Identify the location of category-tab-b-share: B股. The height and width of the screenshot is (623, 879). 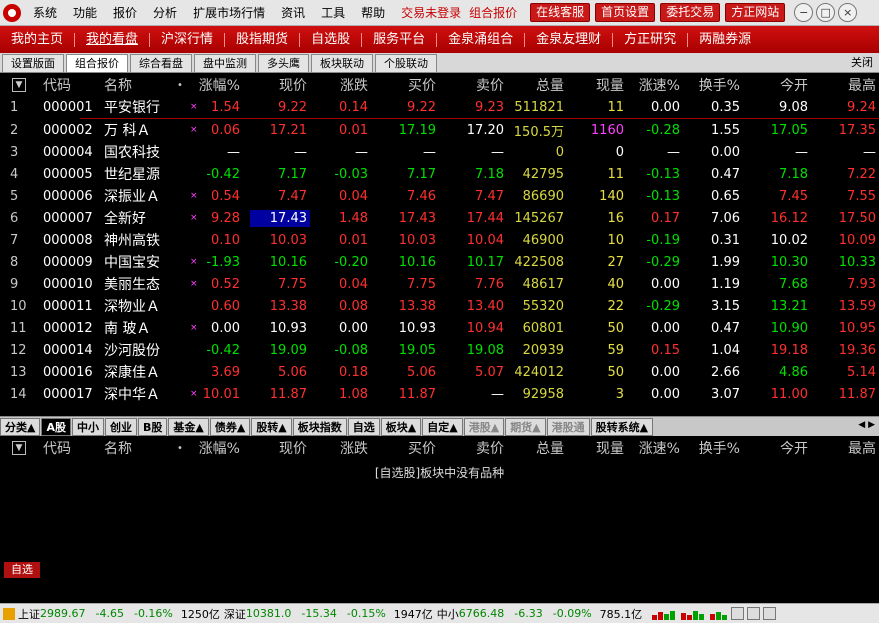
(152, 426).